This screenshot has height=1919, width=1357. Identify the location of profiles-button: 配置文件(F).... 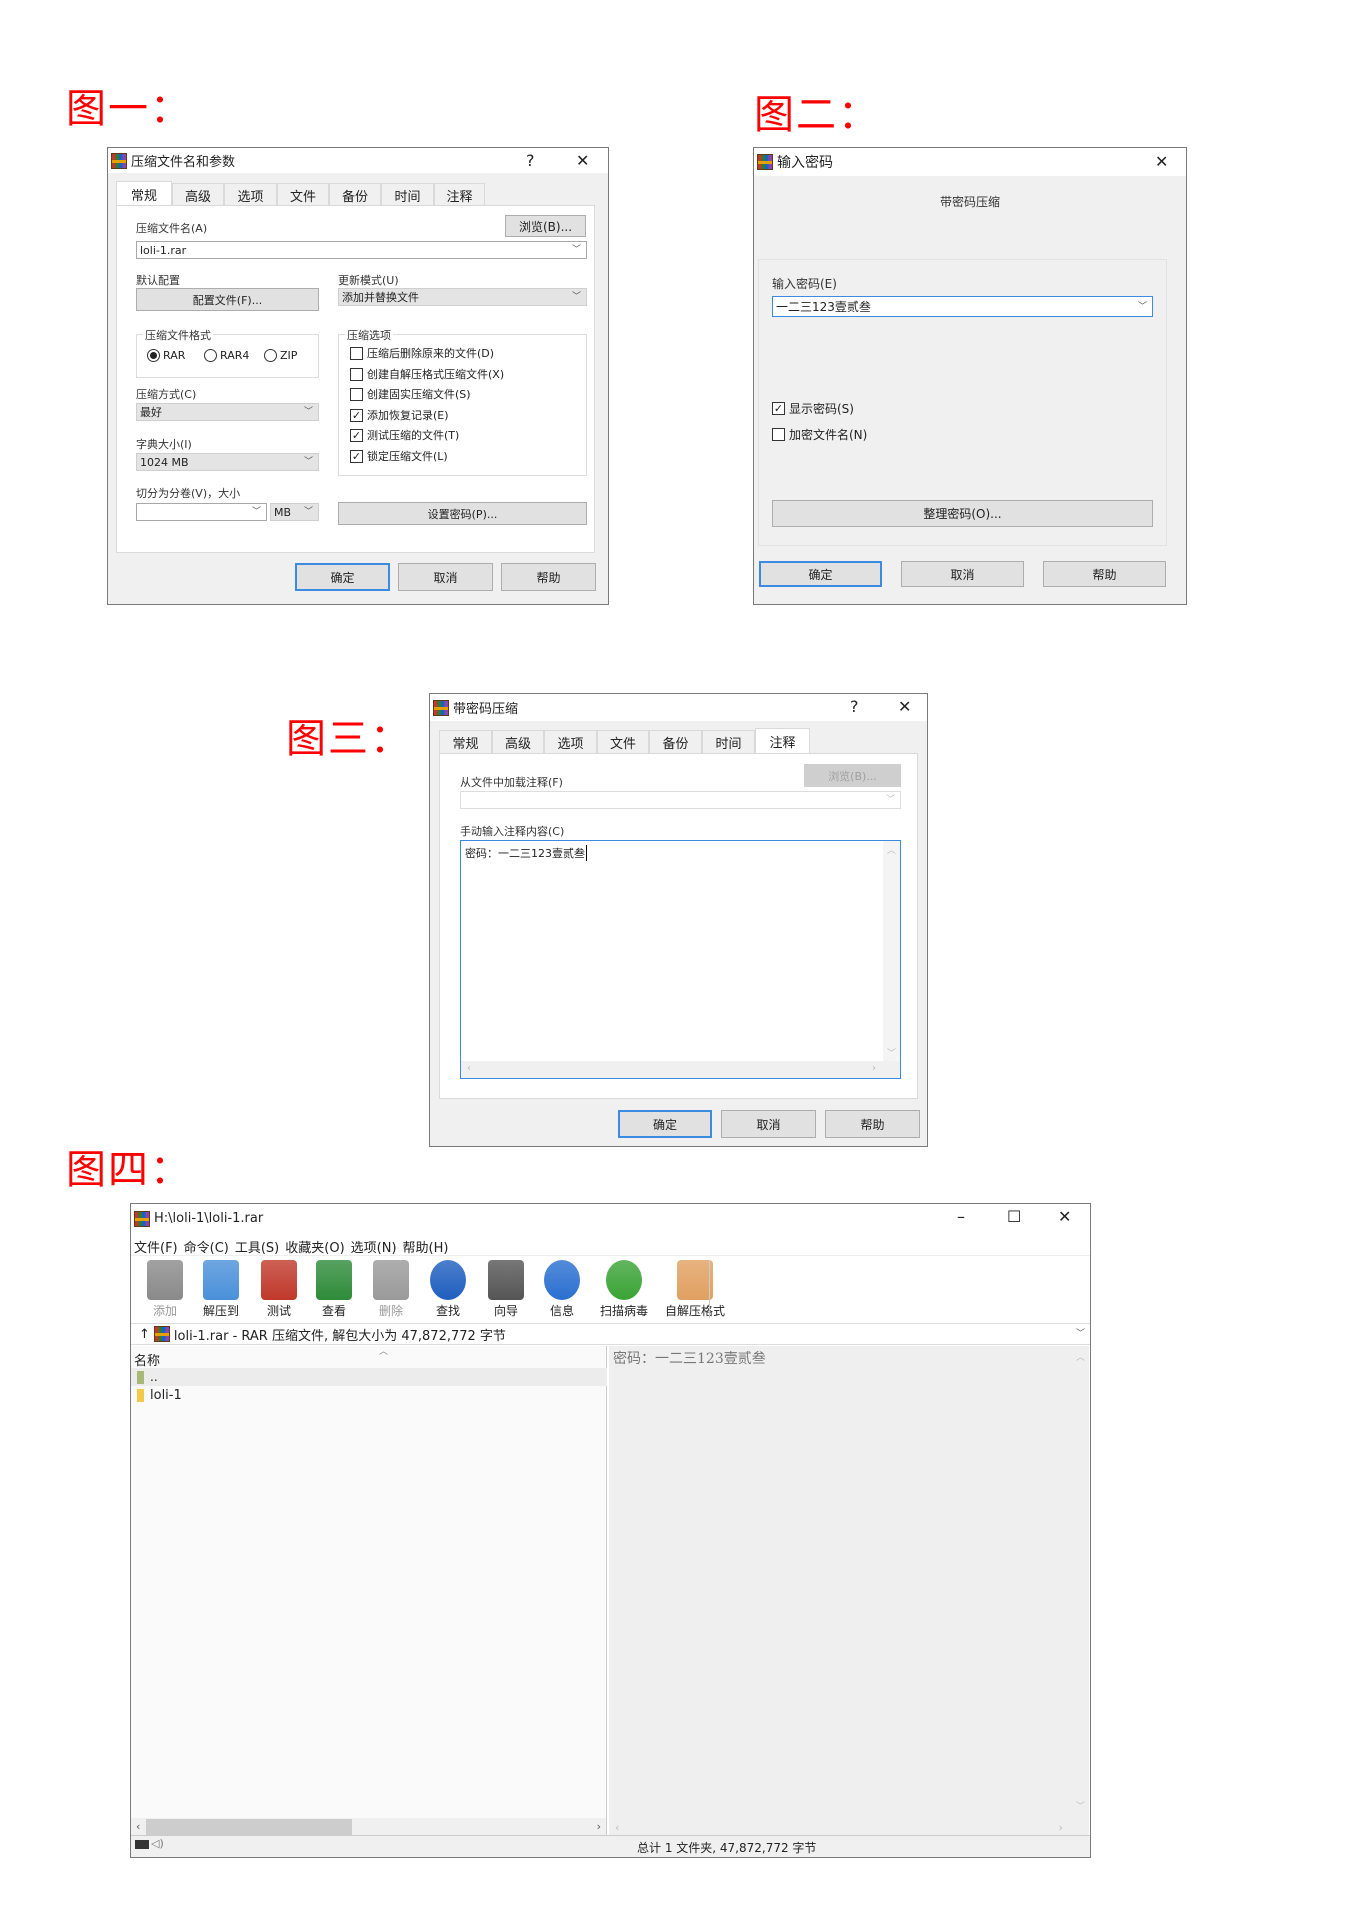
(227, 299).